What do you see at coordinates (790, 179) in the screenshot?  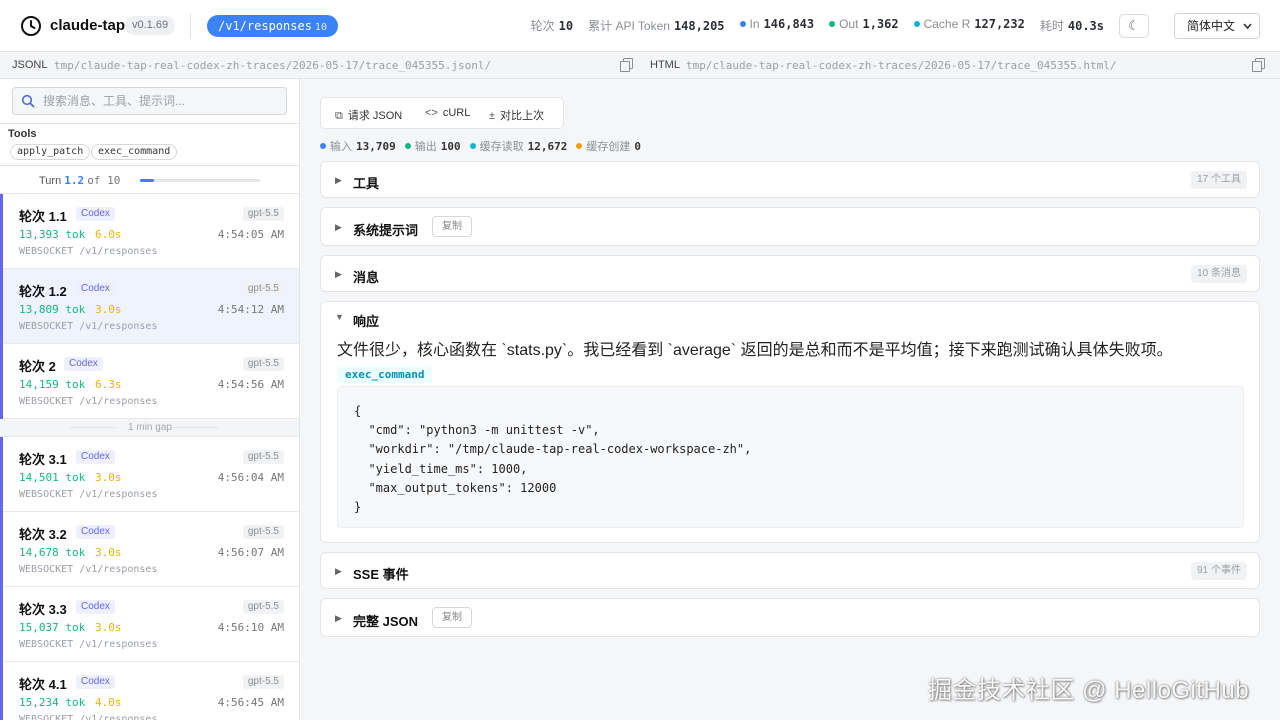 I see `section-tools: ▶ 工具 17 个工具` at bounding box center [790, 179].